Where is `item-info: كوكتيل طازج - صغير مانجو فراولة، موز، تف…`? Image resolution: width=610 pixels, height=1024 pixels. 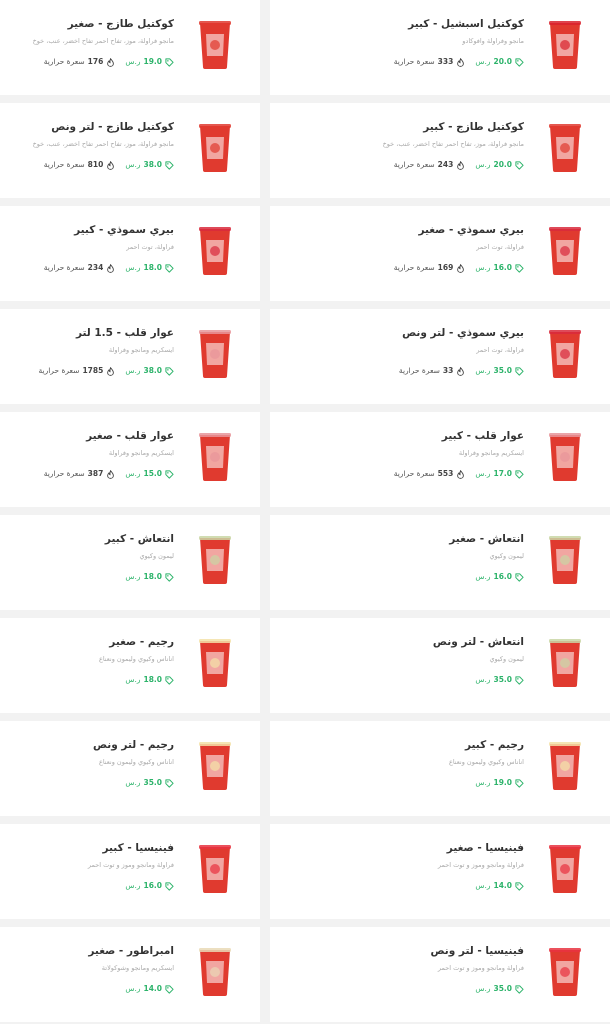
item-info: كوكتيل طازج - صغير مانجو فراولة، موز، تف… is located at coordinates (91, 42).